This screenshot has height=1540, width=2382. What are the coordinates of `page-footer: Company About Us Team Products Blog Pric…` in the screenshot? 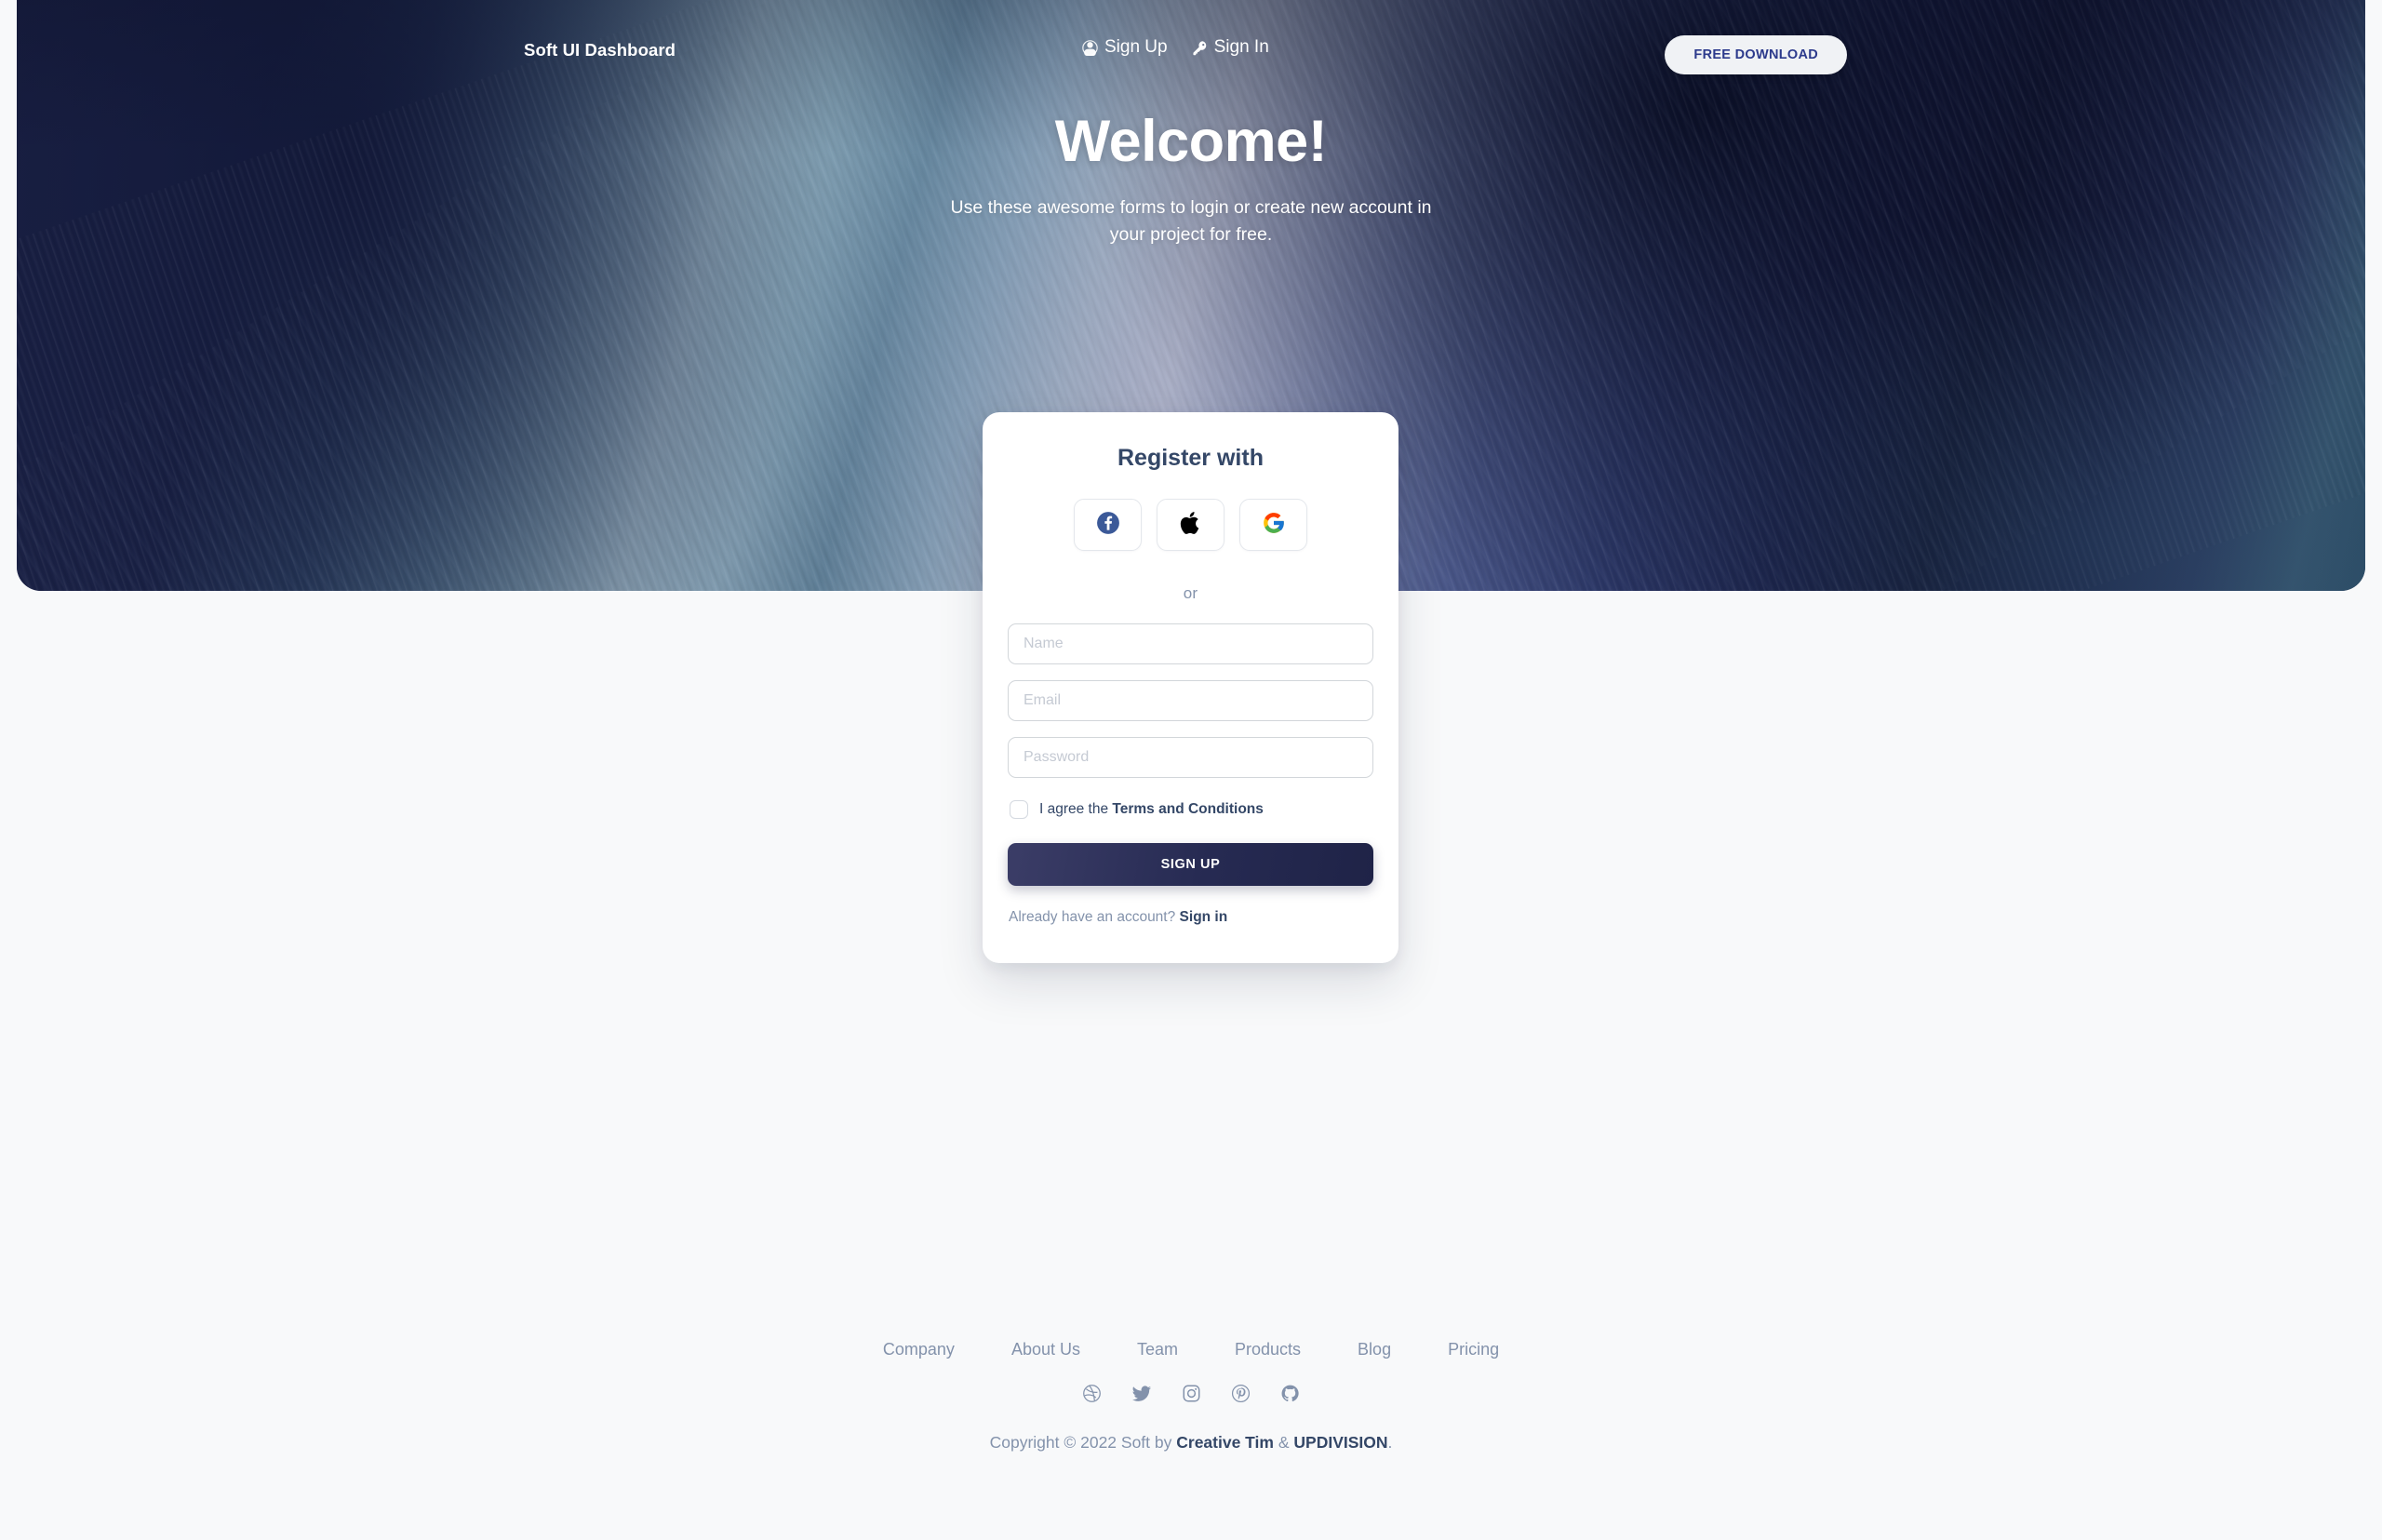 It's located at (1191, 1396).